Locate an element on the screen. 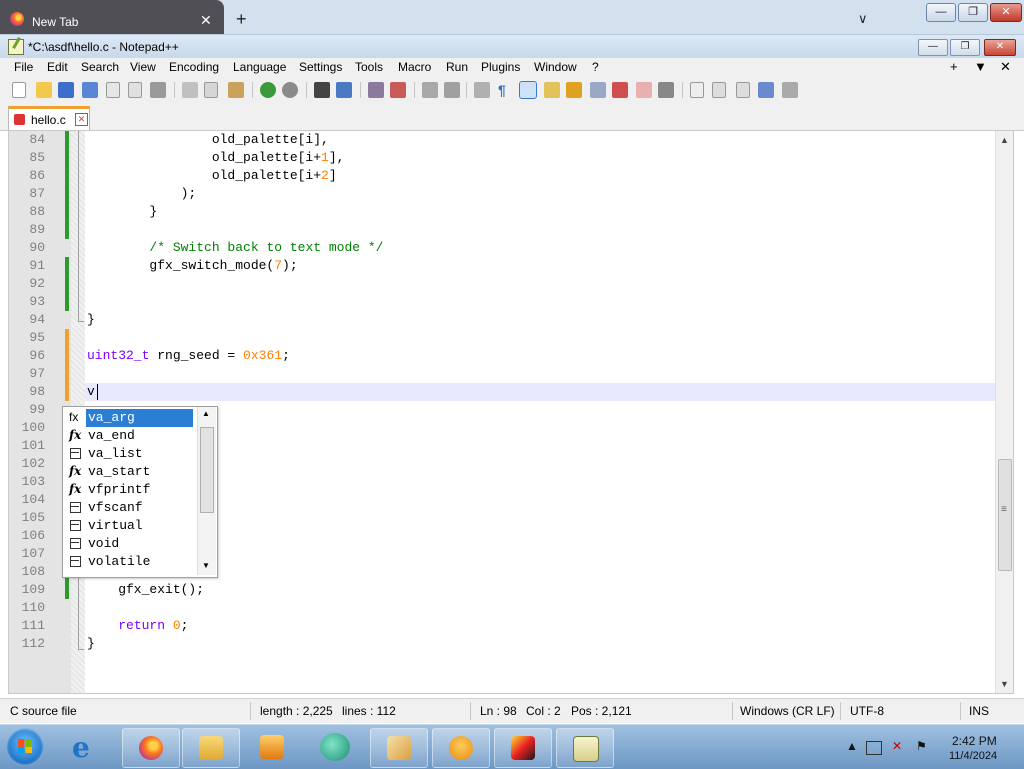  zoom-out-icon is located at coordinates (398, 90).